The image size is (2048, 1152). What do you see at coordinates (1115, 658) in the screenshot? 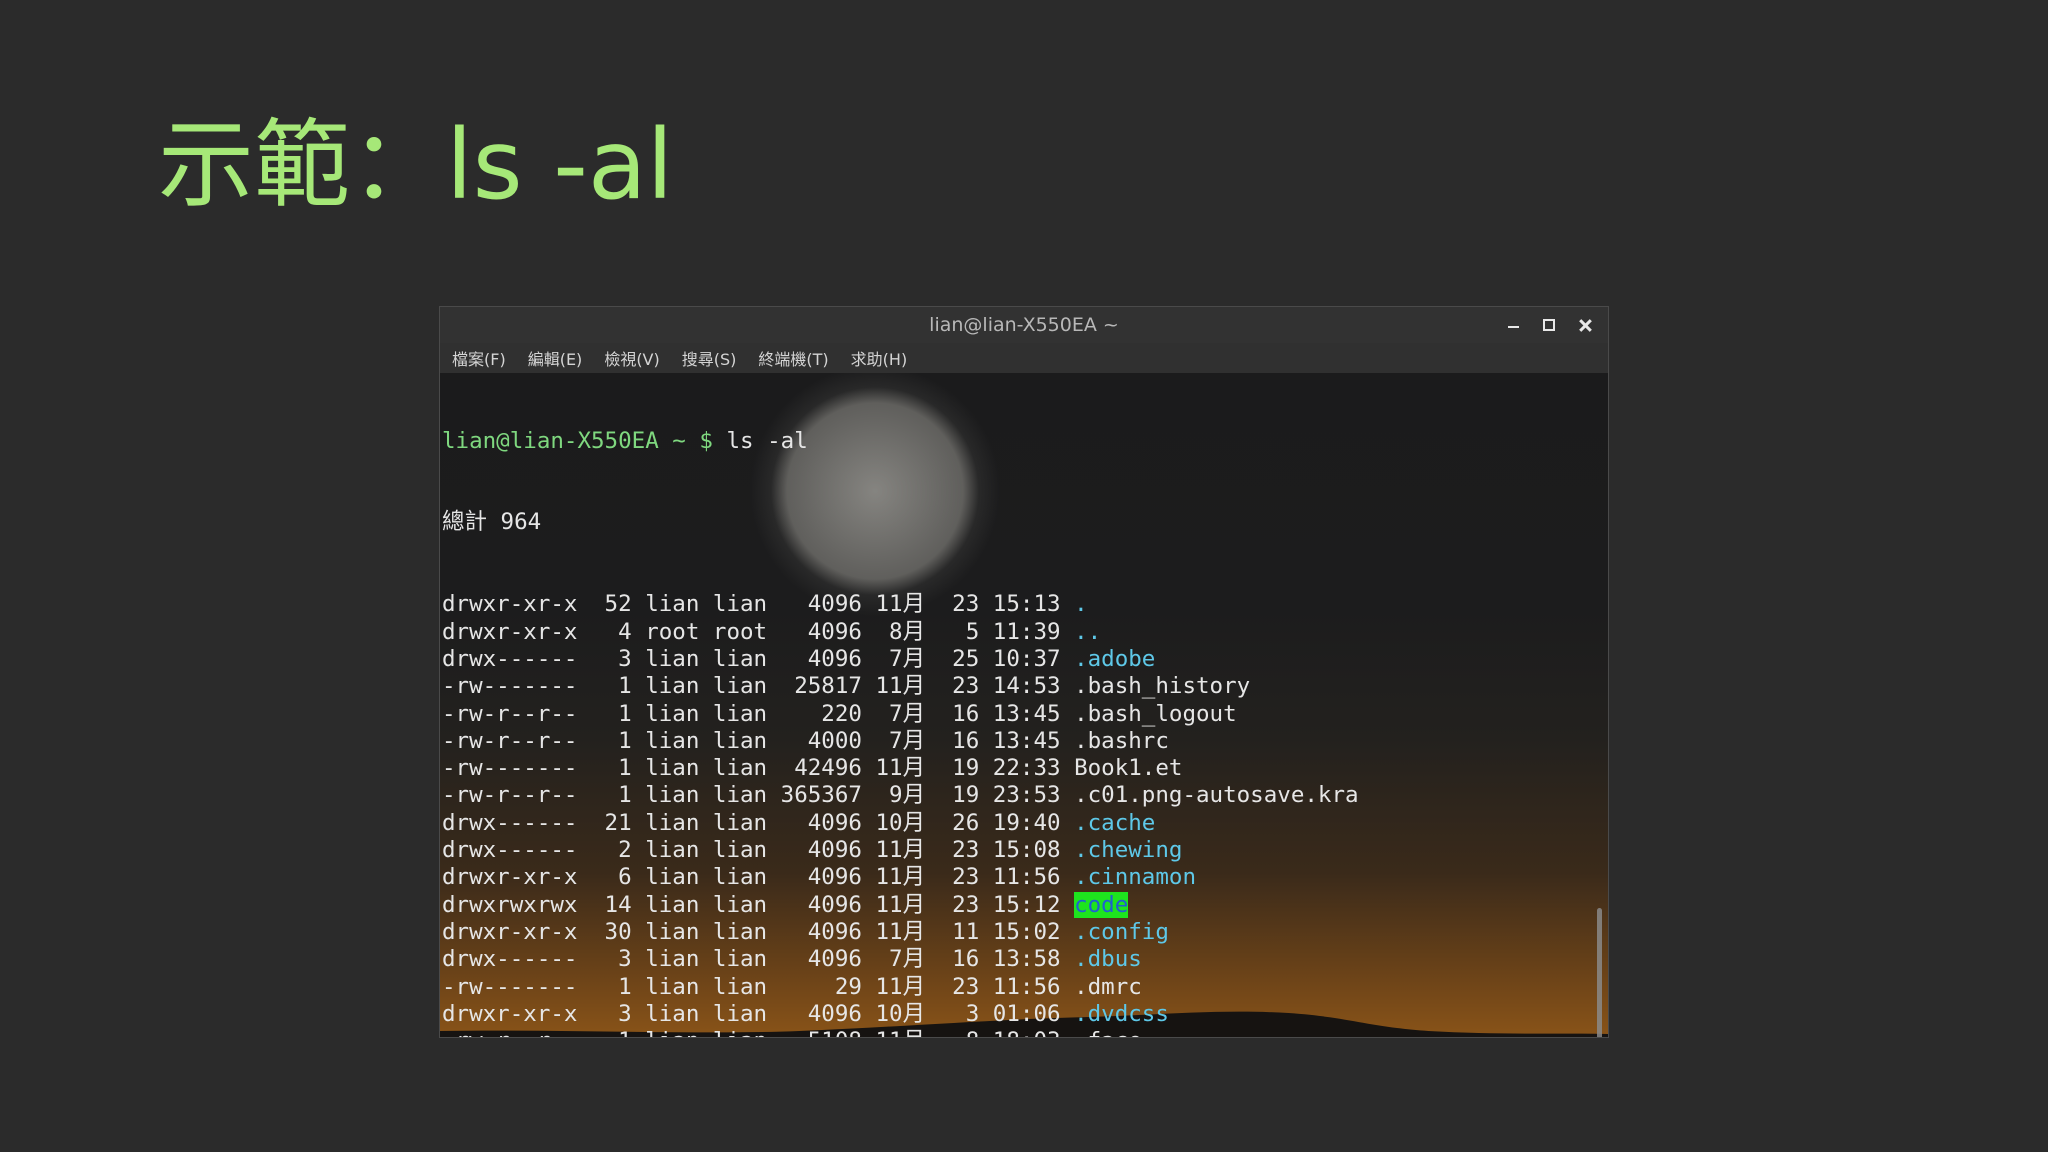
I see `entry-name: .adobe` at bounding box center [1115, 658].